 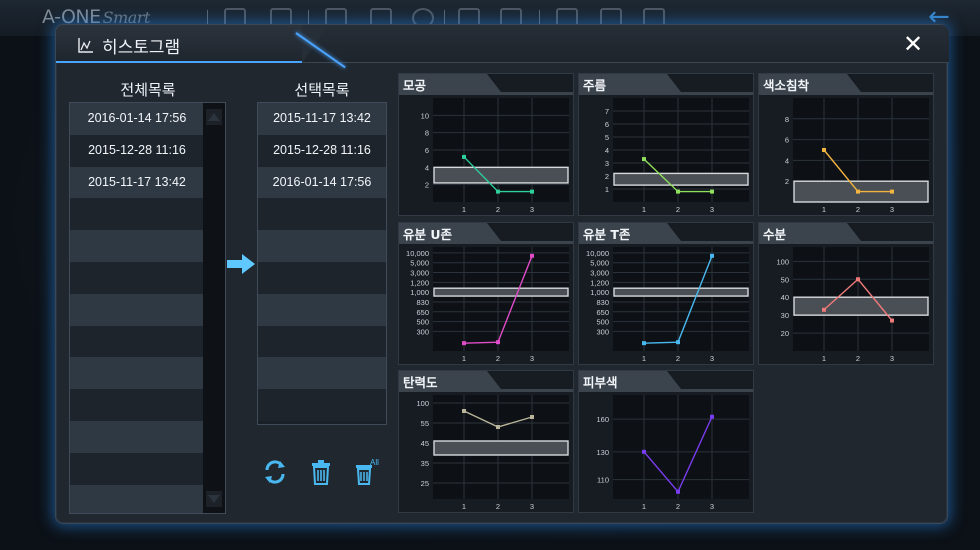 I want to click on y-tick-label: 55, so click(x=425, y=423).